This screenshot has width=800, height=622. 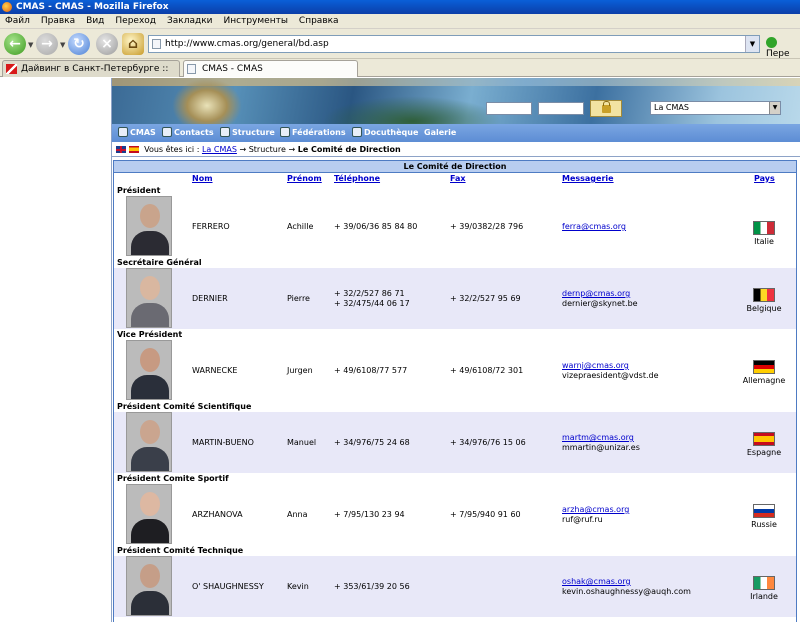 I want to click on role-heading: Vice Président, so click(x=150, y=334).